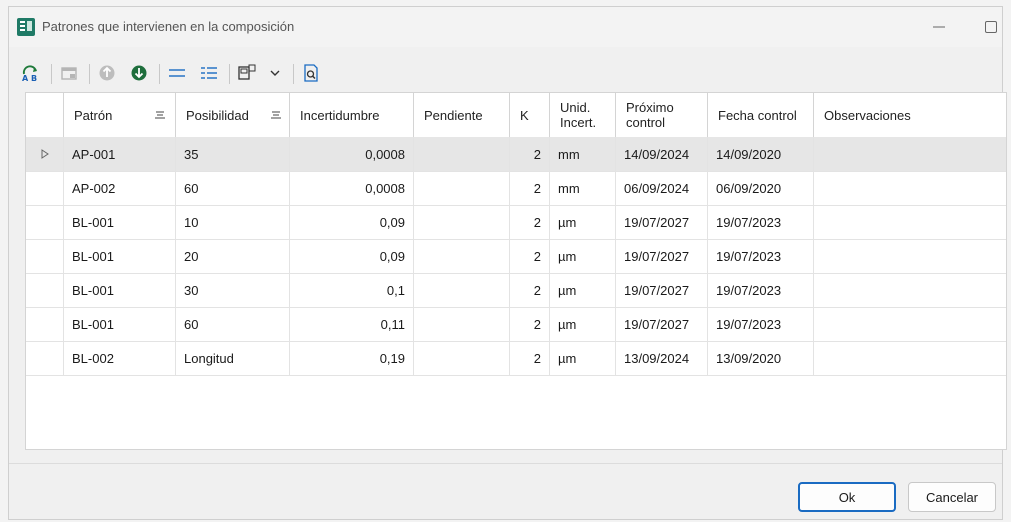 The image size is (1011, 522). I want to click on table-row: BL-001 20 0,09 2 µm 19/07/2027 19/07/2023, so click(516, 256).